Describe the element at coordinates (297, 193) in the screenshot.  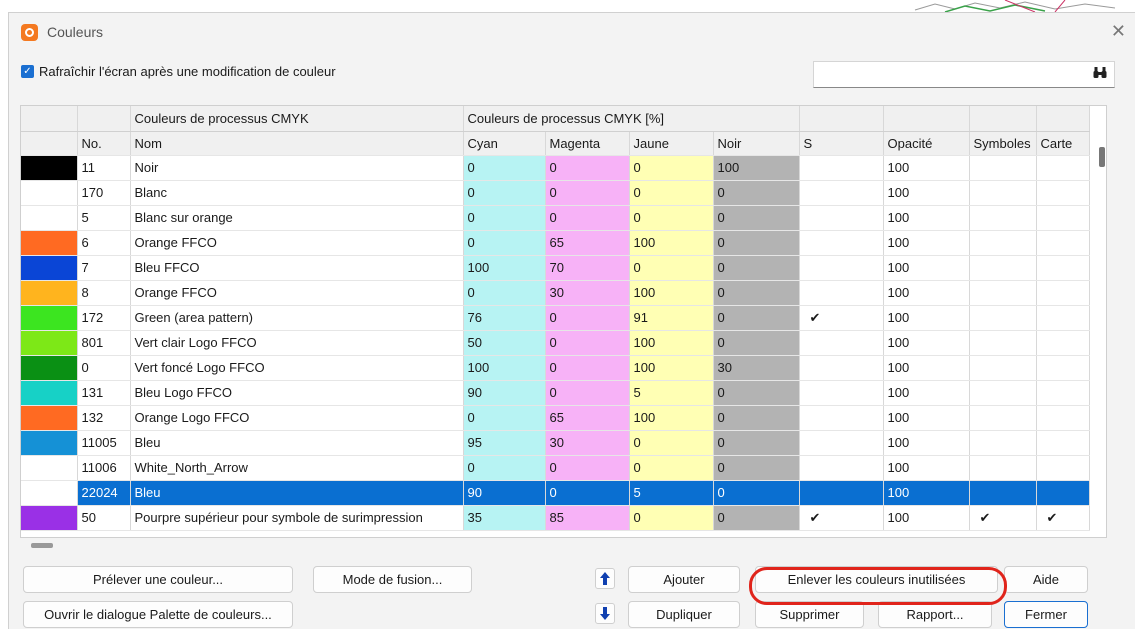
I see `cell-nom: Blanc` at that location.